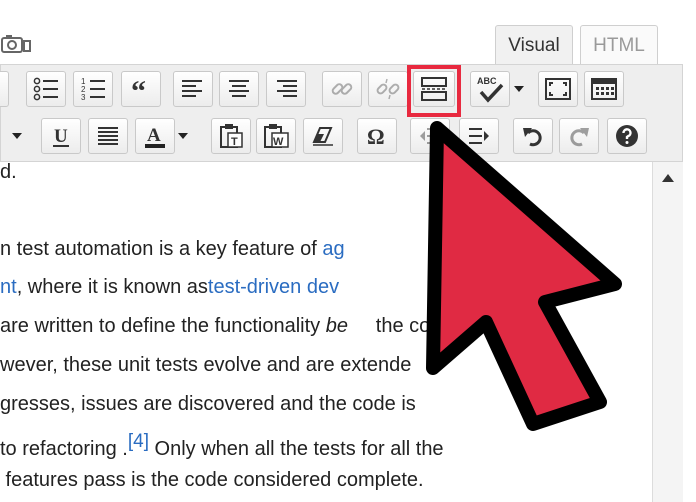 The height and width of the screenshot is (502, 696). I want to click on align-left-icon, so click(192, 88).